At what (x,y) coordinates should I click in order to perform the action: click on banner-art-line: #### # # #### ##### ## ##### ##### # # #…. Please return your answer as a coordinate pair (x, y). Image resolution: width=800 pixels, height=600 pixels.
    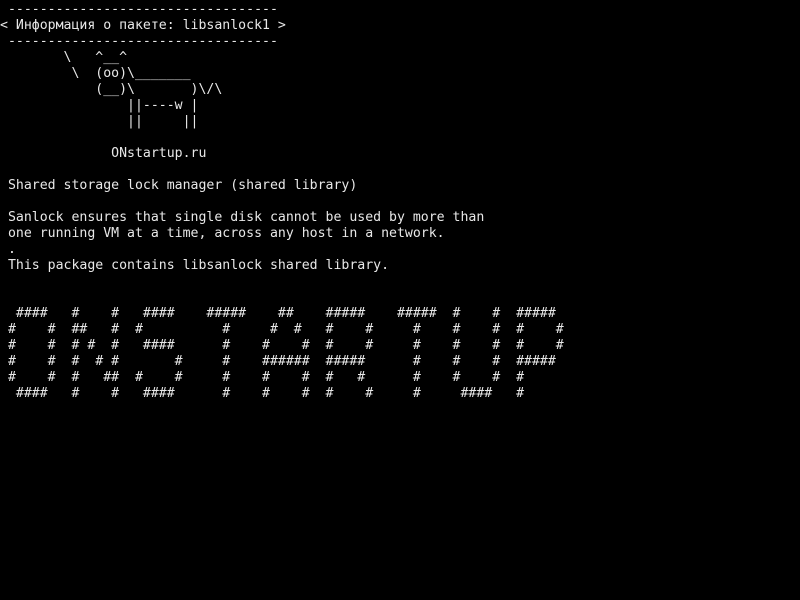
    Looking at the image, I should click on (278, 313).